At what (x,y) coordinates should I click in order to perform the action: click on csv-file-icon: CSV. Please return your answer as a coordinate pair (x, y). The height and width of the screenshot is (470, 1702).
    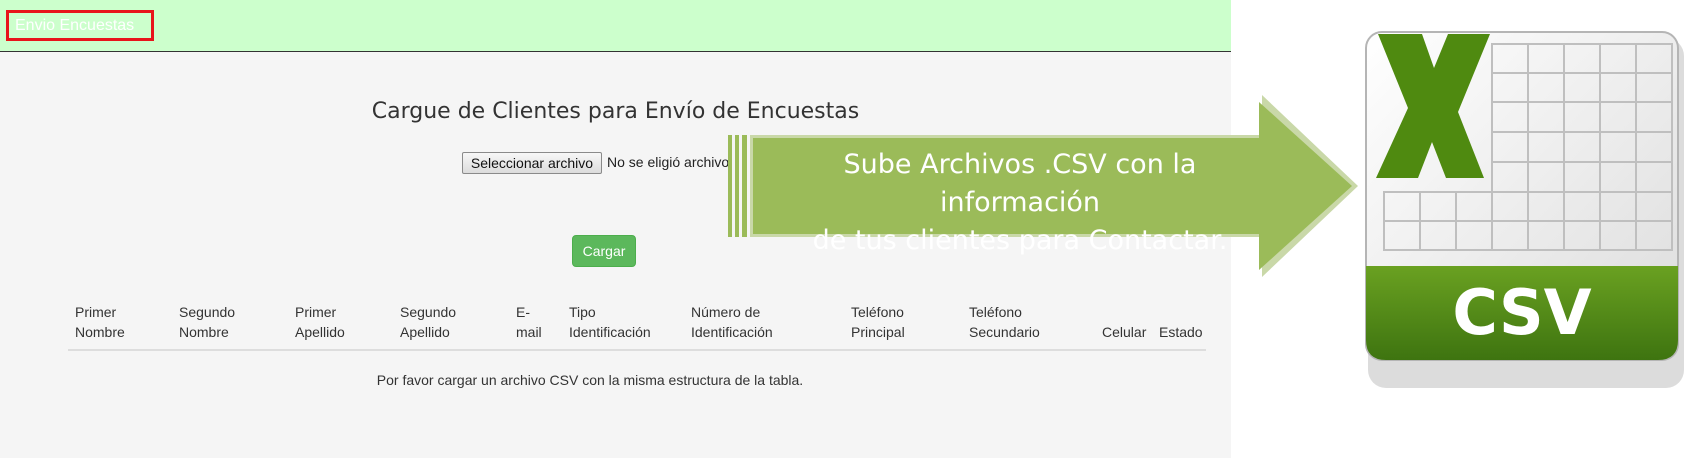
    Looking at the image, I should click on (1524, 209).